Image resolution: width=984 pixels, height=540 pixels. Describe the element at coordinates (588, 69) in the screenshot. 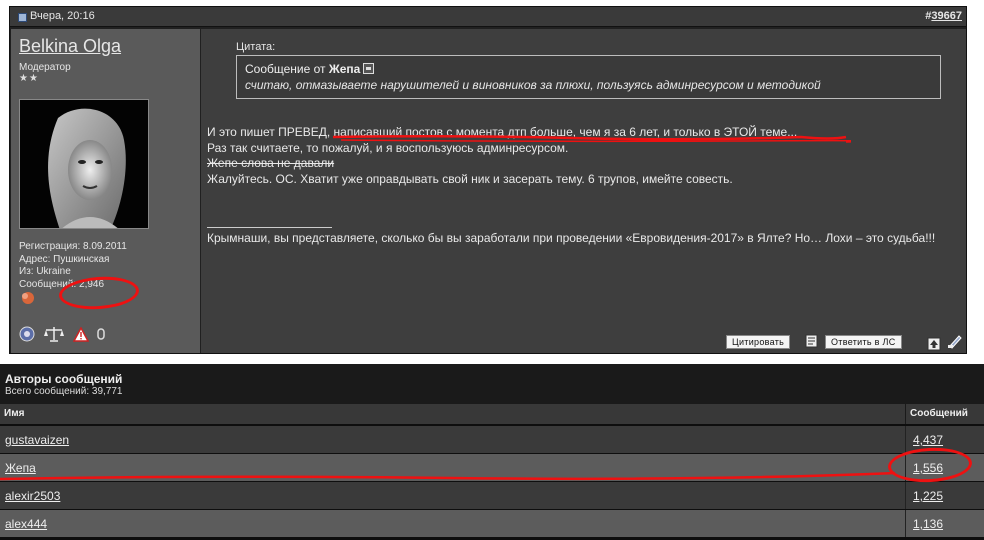

I see `quote-header: Сообщение от Жепа` at that location.